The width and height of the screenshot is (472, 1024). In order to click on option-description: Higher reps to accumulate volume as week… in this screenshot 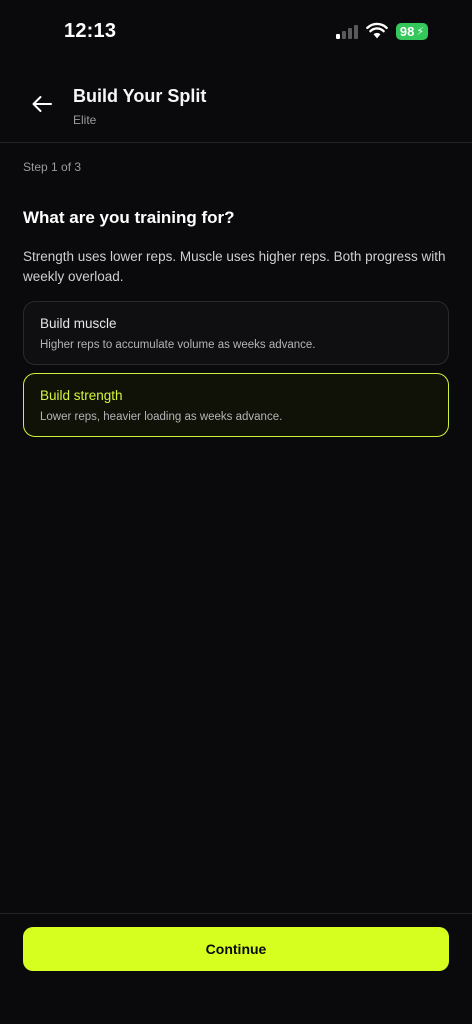, I will do `click(178, 345)`.